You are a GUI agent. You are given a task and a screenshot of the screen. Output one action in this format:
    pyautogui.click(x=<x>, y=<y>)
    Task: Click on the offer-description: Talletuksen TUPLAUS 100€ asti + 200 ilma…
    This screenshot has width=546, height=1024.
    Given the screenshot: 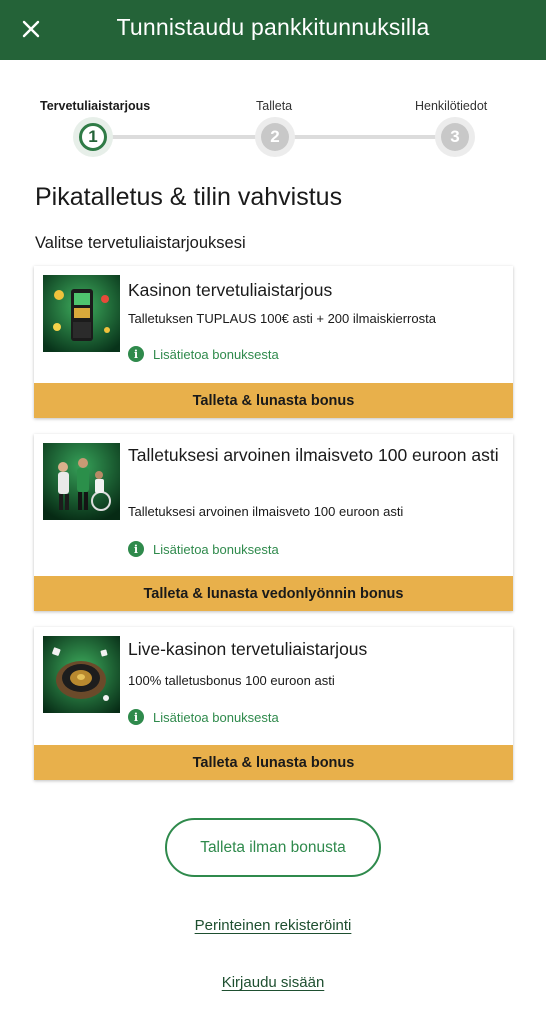 What is the action you would take?
    pyautogui.click(x=282, y=318)
    